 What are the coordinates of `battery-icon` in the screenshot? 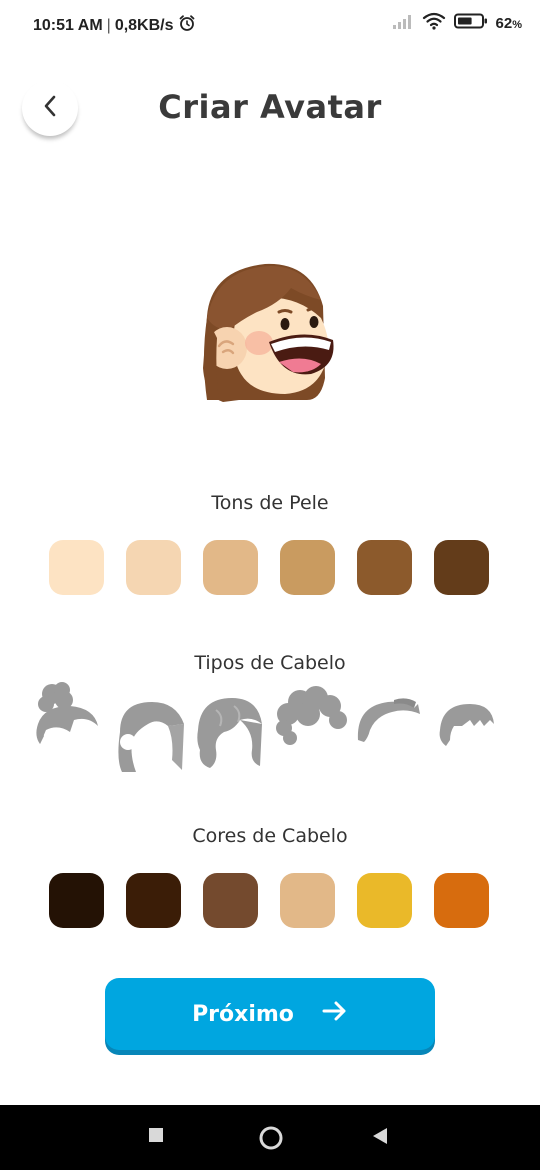 It's located at (470, 23).